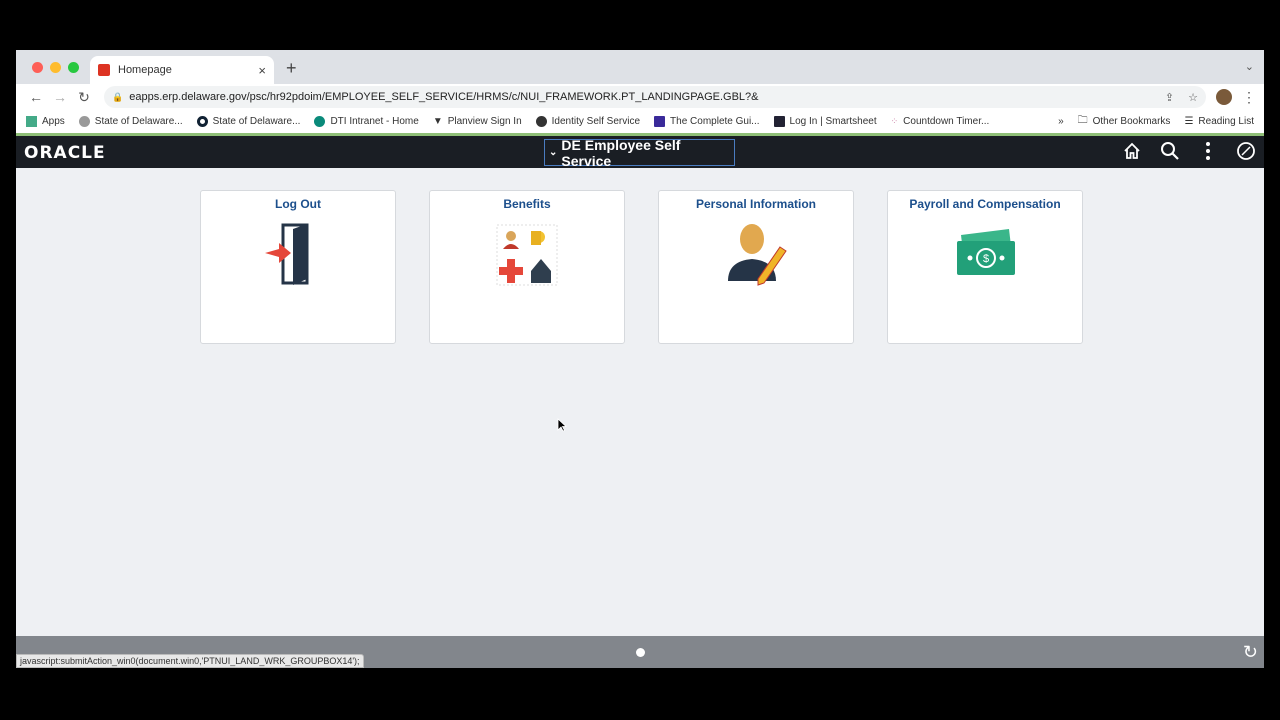  Describe the element at coordinates (756, 204) in the screenshot. I see `tile-title: Personal Information` at that location.